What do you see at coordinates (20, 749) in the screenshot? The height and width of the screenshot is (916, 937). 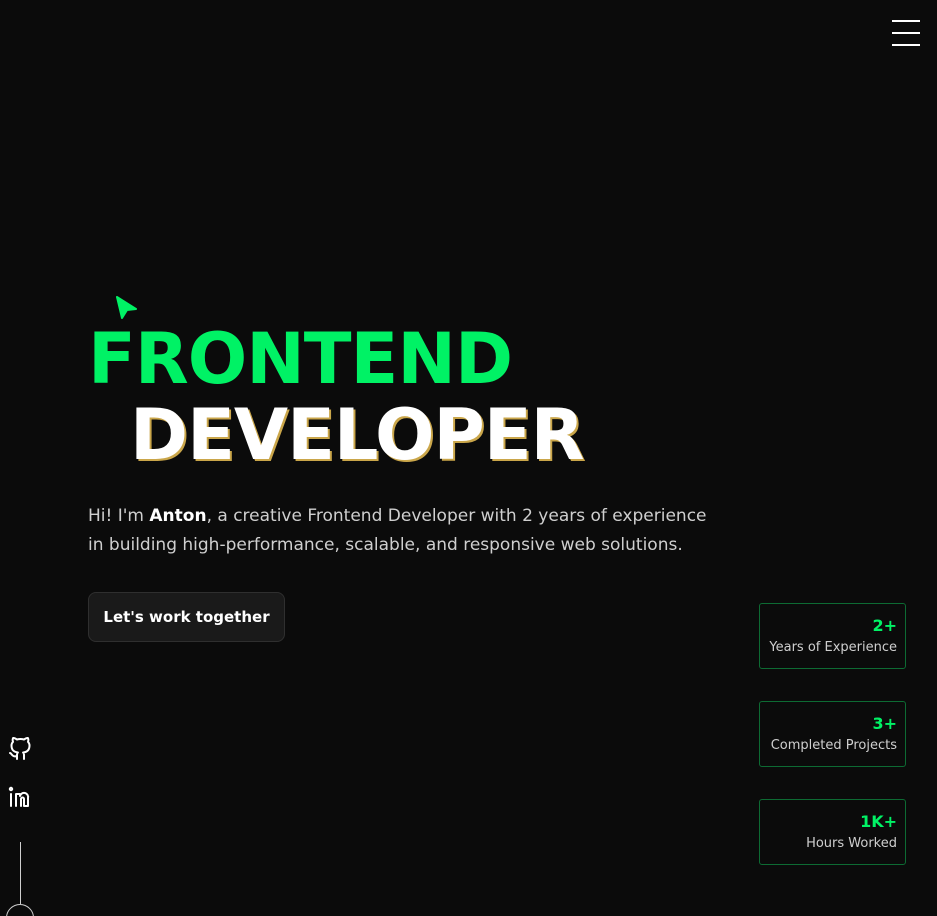 I see `github-icon` at bounding box center [20, 749].